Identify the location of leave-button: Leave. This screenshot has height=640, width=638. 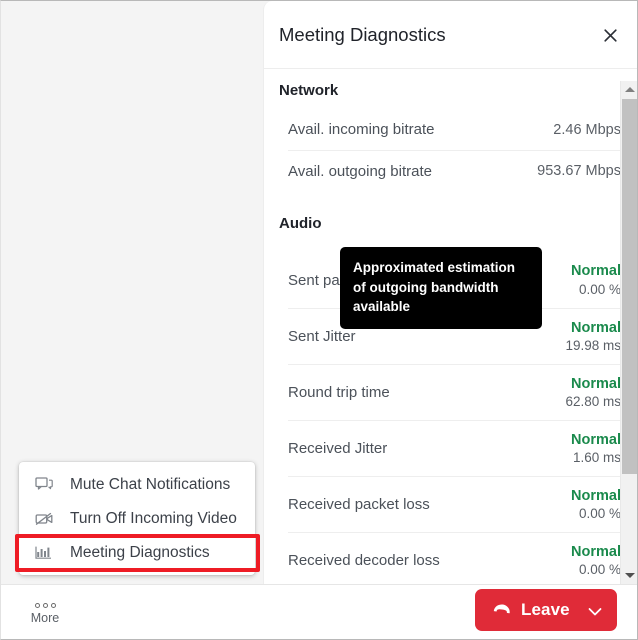
(546, 610).